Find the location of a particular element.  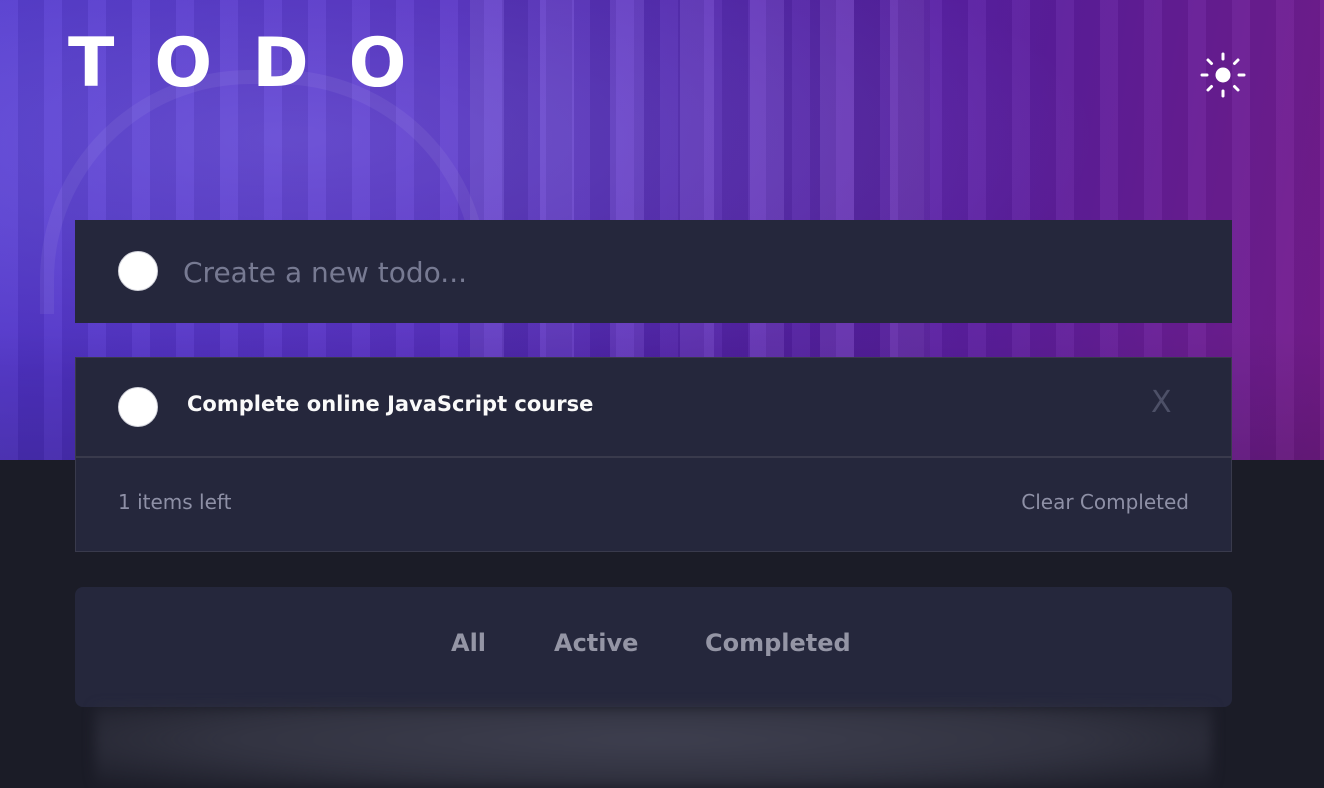

new-todo-bar is located at coordinates (653, 271).